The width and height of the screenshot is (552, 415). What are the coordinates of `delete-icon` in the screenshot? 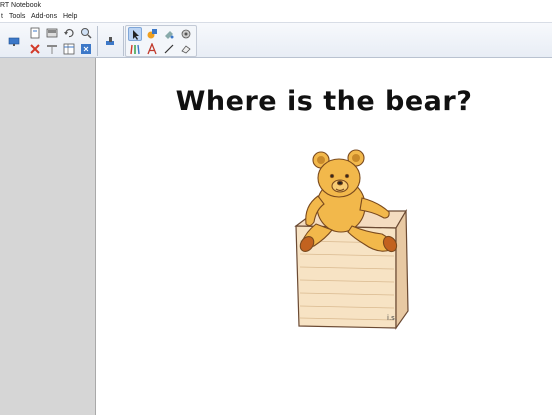 It's located at (35, 49).